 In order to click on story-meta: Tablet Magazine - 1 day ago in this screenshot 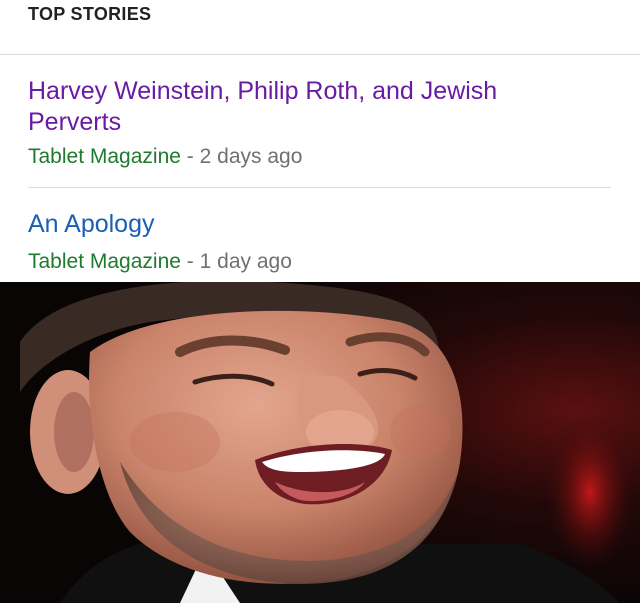, I will do `click(308, 262)`.